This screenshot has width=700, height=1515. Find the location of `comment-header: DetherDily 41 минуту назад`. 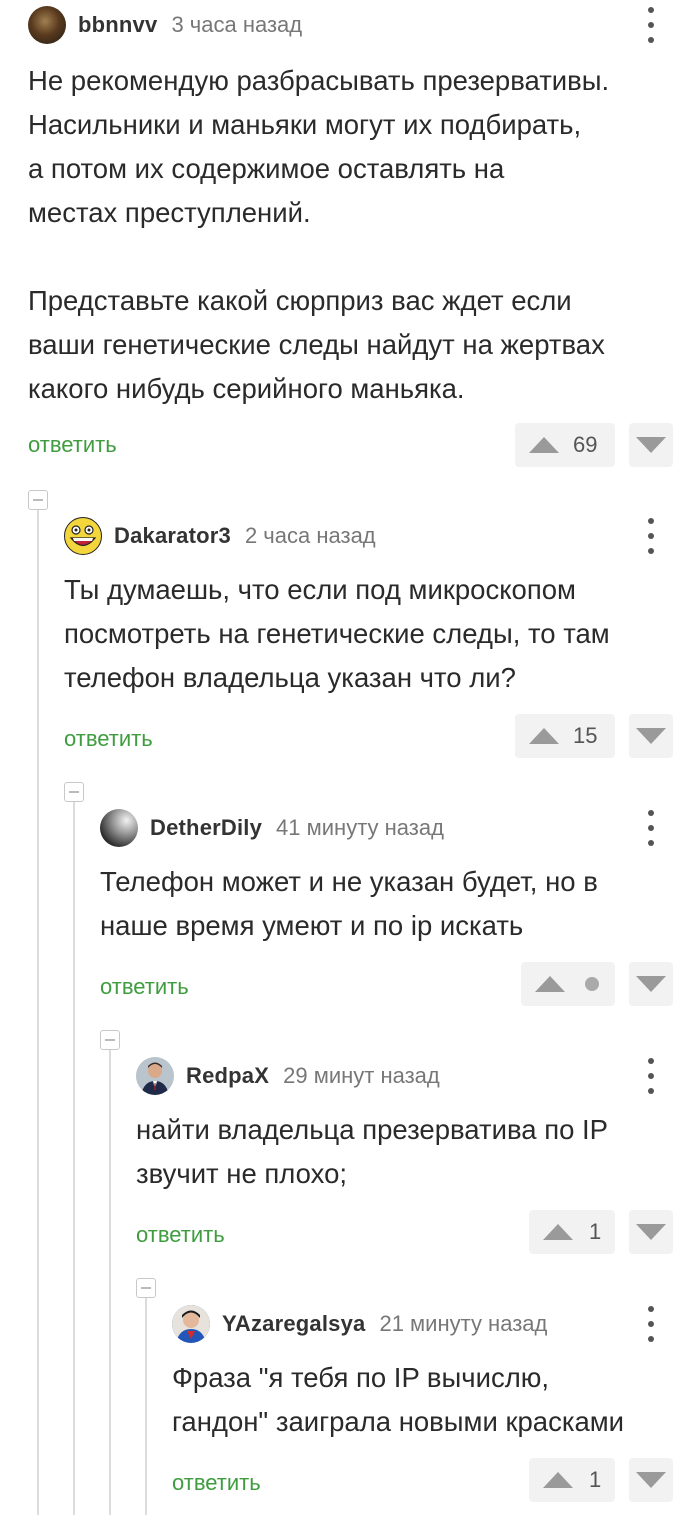

comment-header: DetherDily 41 минуту назад is located at coordinates (272, 828).